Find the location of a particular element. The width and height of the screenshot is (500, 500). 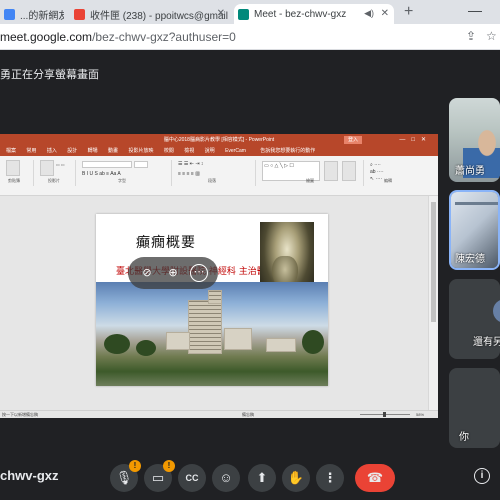

more-options-button: ⋮ is located at coordinates (330, 478).